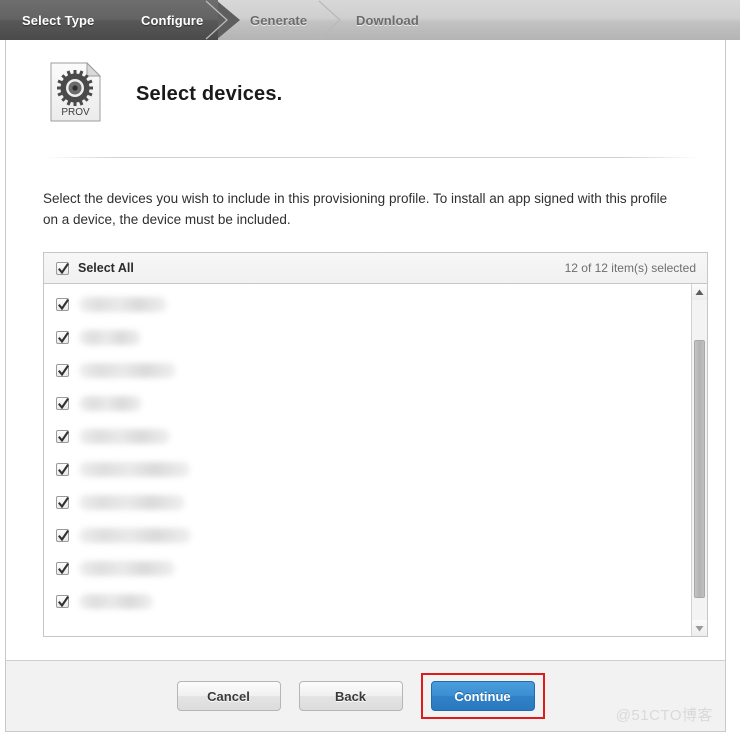  What do you see at coordinates (699, 628) in the screenshot?
I see `scroll-down-arrow-icon` at bounding box center [699, 628].